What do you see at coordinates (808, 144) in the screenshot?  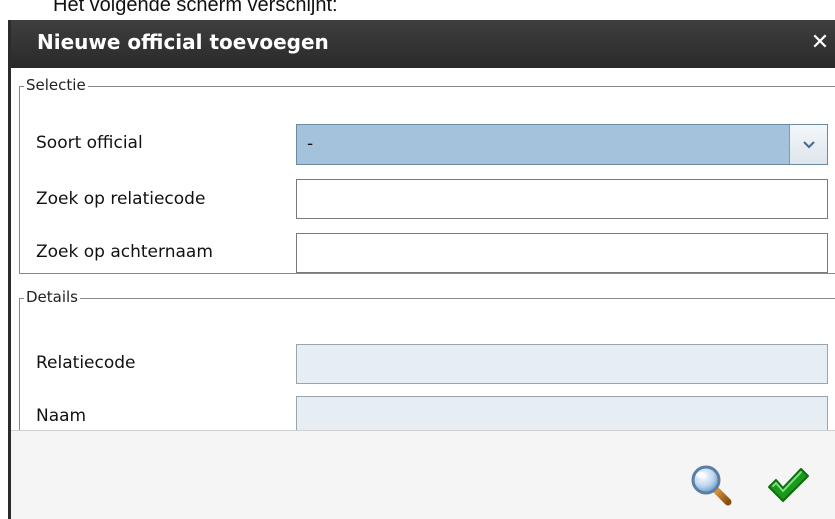 I see `chevron-down-icon` at bounding box center [808, 144].